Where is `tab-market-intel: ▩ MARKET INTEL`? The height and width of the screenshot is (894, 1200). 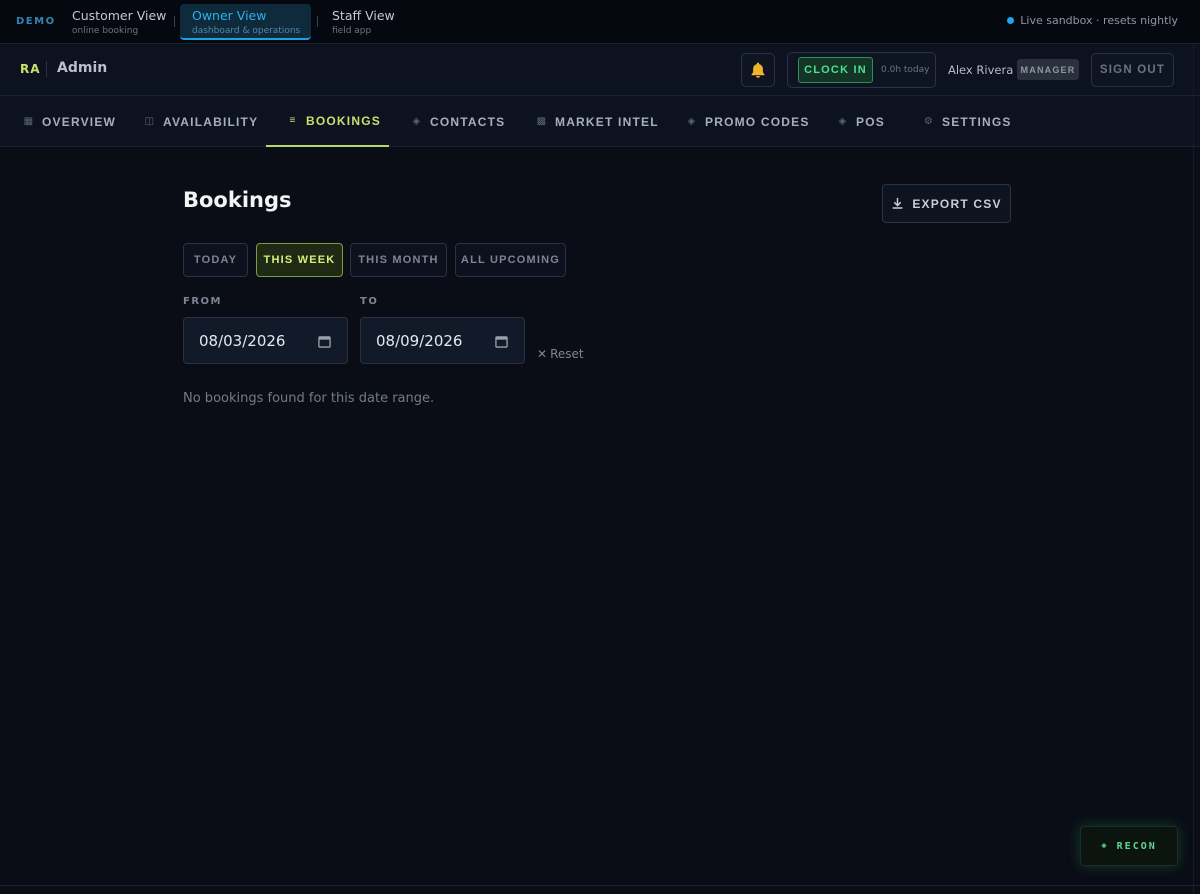
tab-market-intel: ▩ MARKET INTEL is located at coordinates (597, 121).